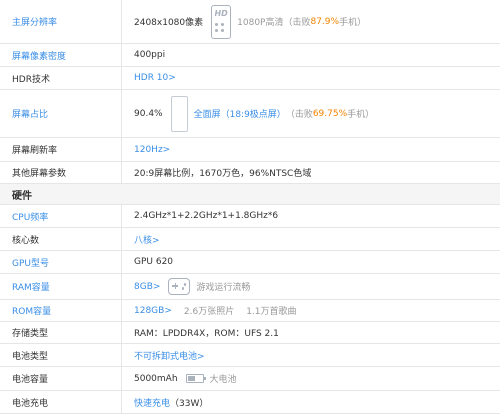 The image size is (500, 414). Describe the element at coordinates (310, 216) in the screenshot. I see `cpu-freq-value: 2.4GHz*1+2.2GHz*1+1.8GHz*6` at that location.